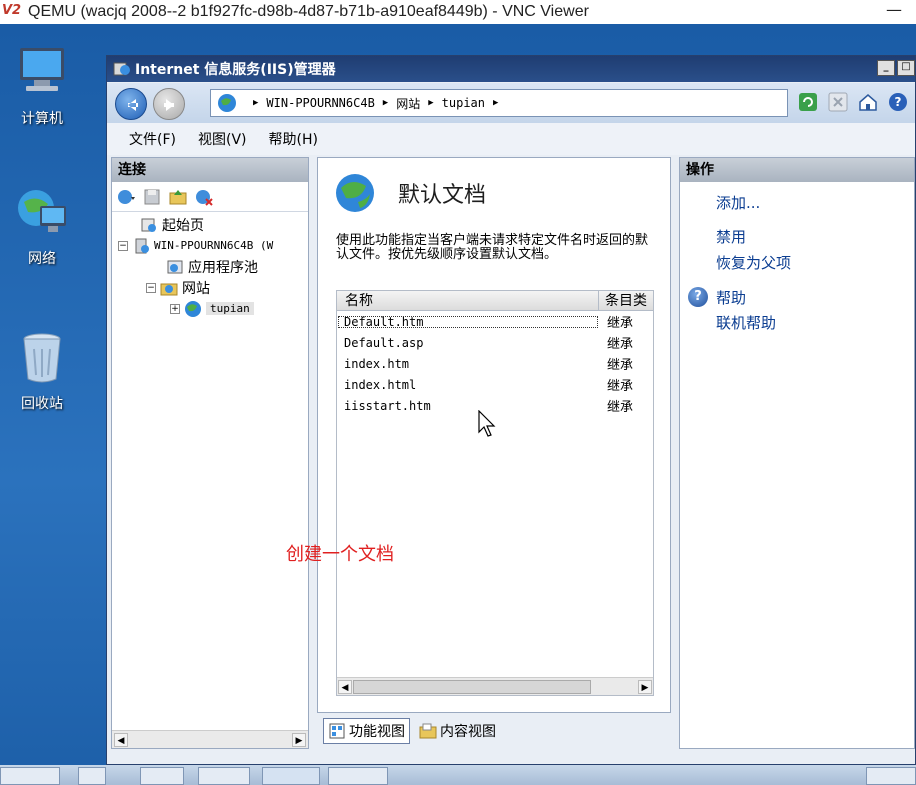 This screenshot has width=916, height=785. I want to click on desktop-icon-label: 回收站, so click(42, 404).